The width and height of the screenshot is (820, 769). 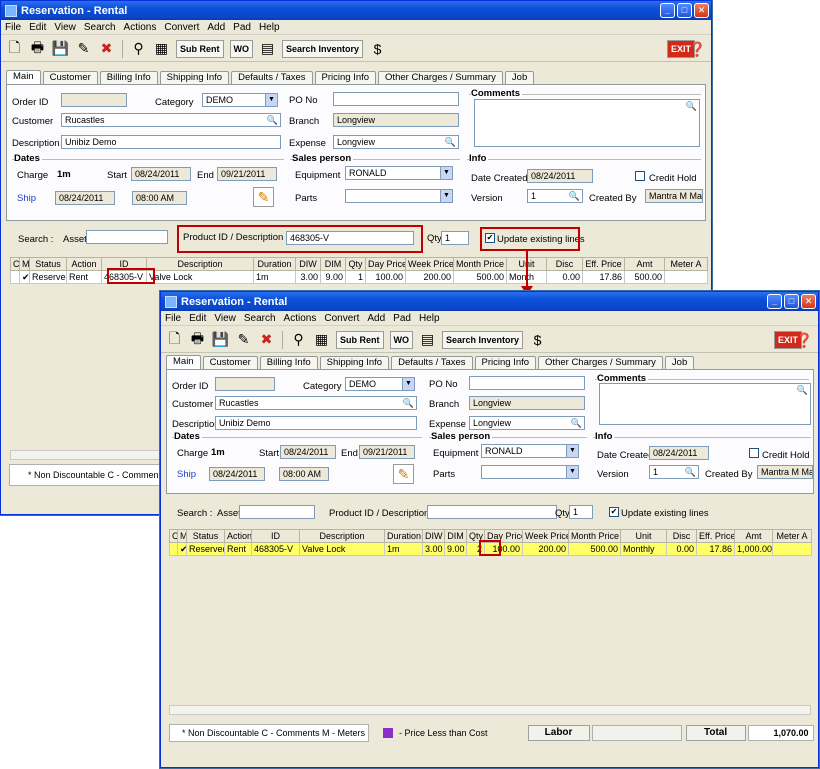 I want to click on col-unit: Unit, so click(x=643, y=536).